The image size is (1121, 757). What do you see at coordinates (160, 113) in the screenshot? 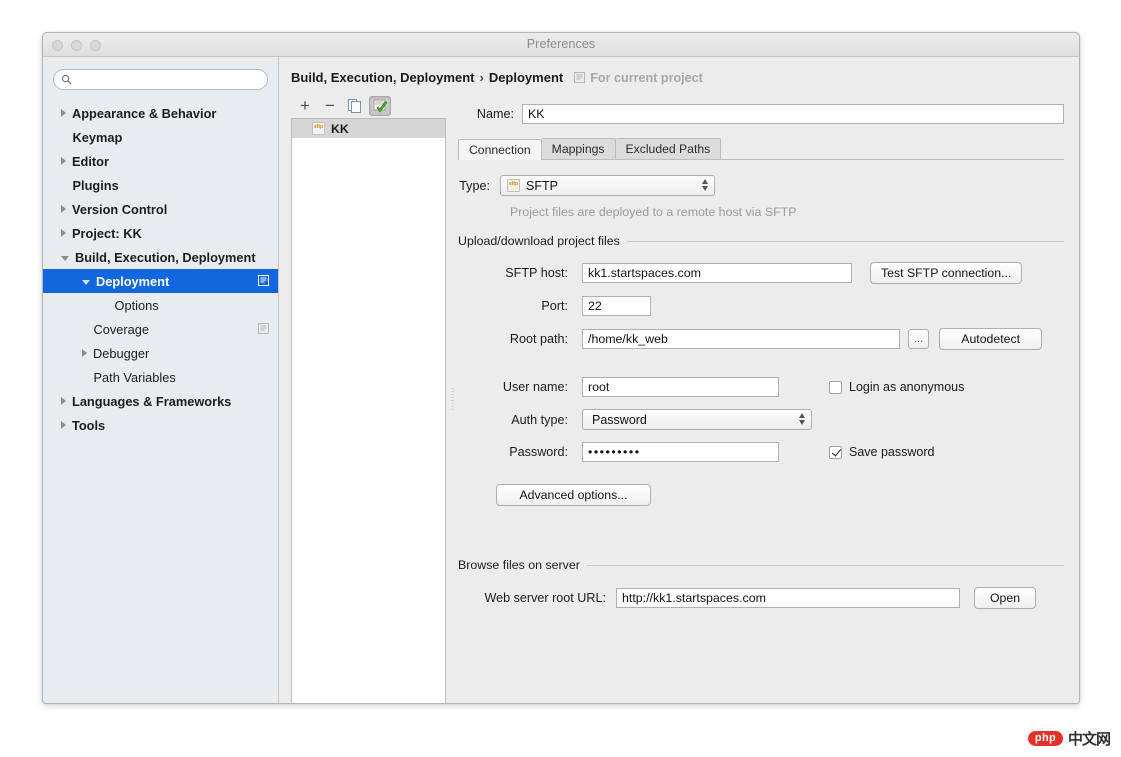
I see `sidebar-item-appearance-behavior: Appearance & Behavior` at bounding box center [160, 113].